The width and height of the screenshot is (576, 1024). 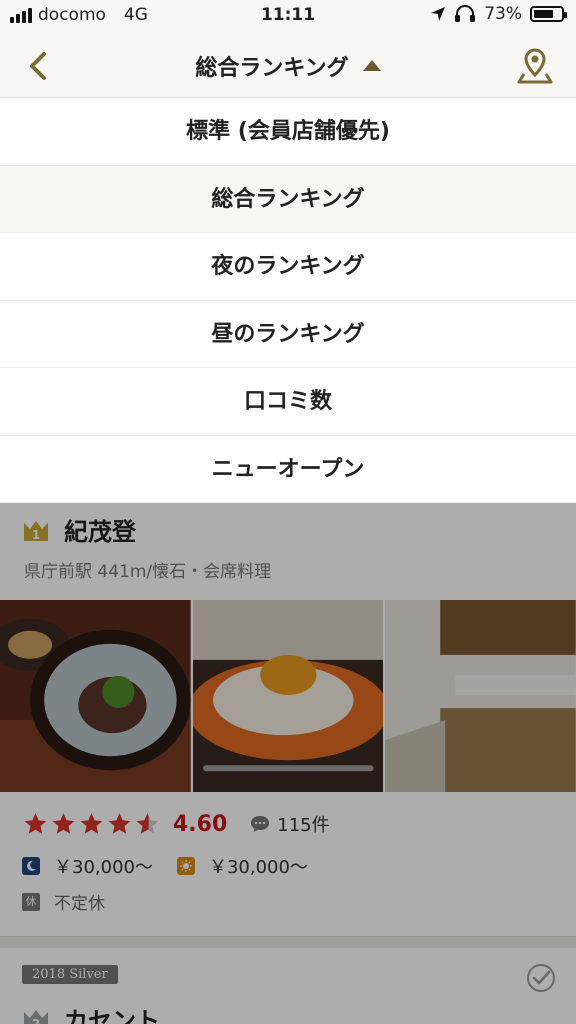 I want to click on headphones-icon, so click(x=465, y=13).